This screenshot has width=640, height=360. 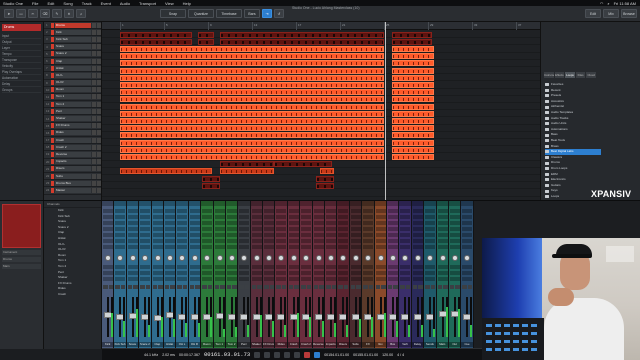 I want to click on channel-name: Tom 1, so click(x=219, y=344).